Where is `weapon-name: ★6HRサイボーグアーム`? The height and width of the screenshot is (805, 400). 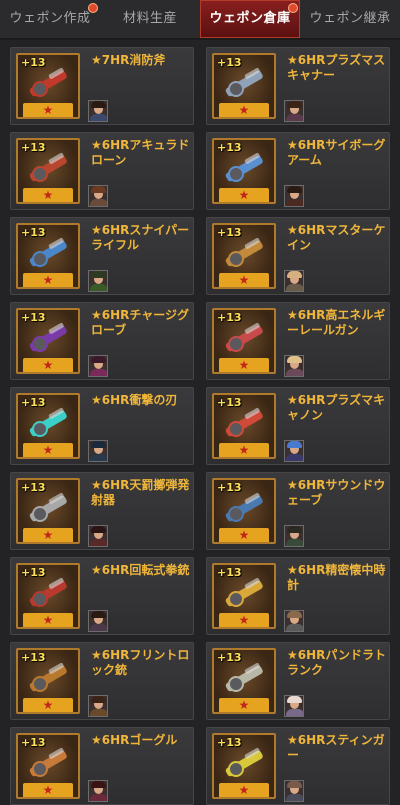
weapon-name: ★6HRサイボーグアーム is located at coordinates (336, 152).